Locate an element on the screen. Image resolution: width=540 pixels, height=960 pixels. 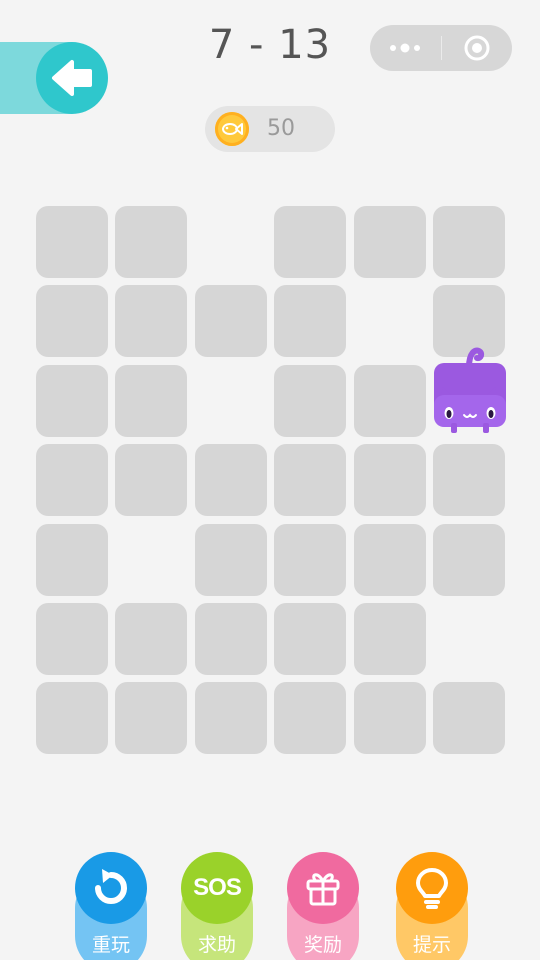
reward-button: 奖励 is located at coordinates (323, 906).